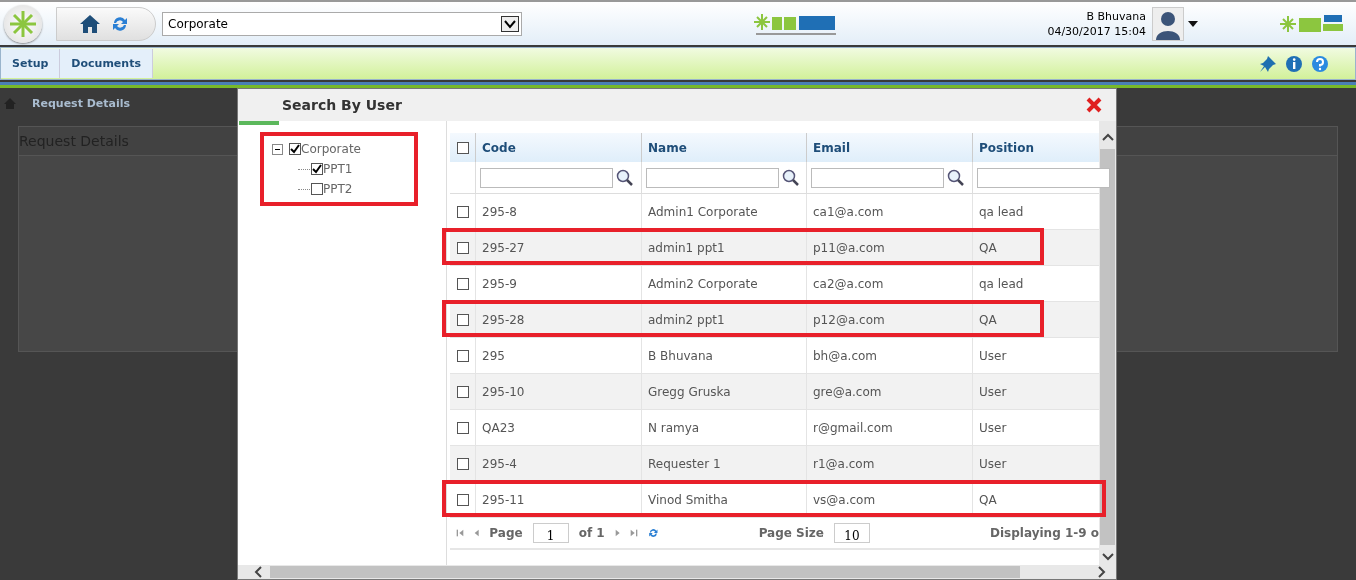 The height and width of the screenshot is (580, 1356). What do you see at coordinates (506, 533) in the screenshot?
I see `page-label: Page` at bounding box center [506, 533].